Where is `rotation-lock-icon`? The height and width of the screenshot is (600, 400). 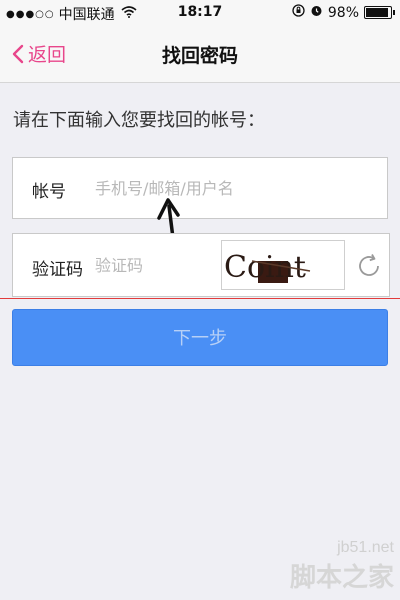 rotation-lock-icon is located at coordinates (298, 12).